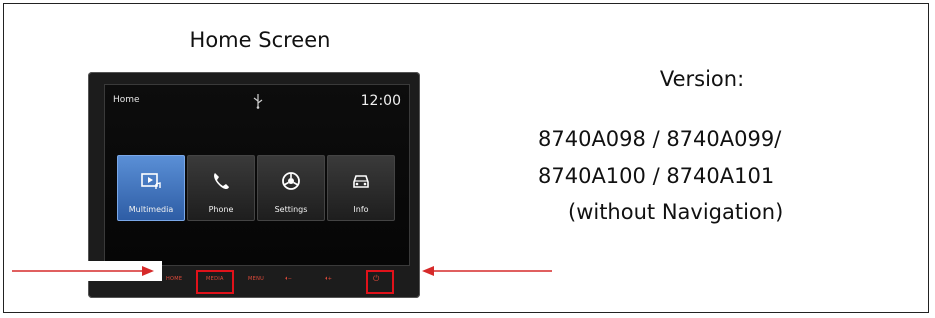 The width and height of the screenshot is (935, 318). Describe the element at coordinates (151, 181) in the screenshot. I see `multimedia-icon` at that location.